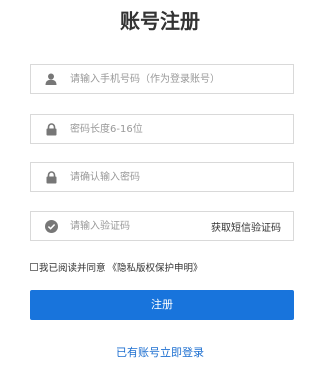 The height and width of the screenshot is (376, 320). I want to click on phone-field, so click(162, 79).